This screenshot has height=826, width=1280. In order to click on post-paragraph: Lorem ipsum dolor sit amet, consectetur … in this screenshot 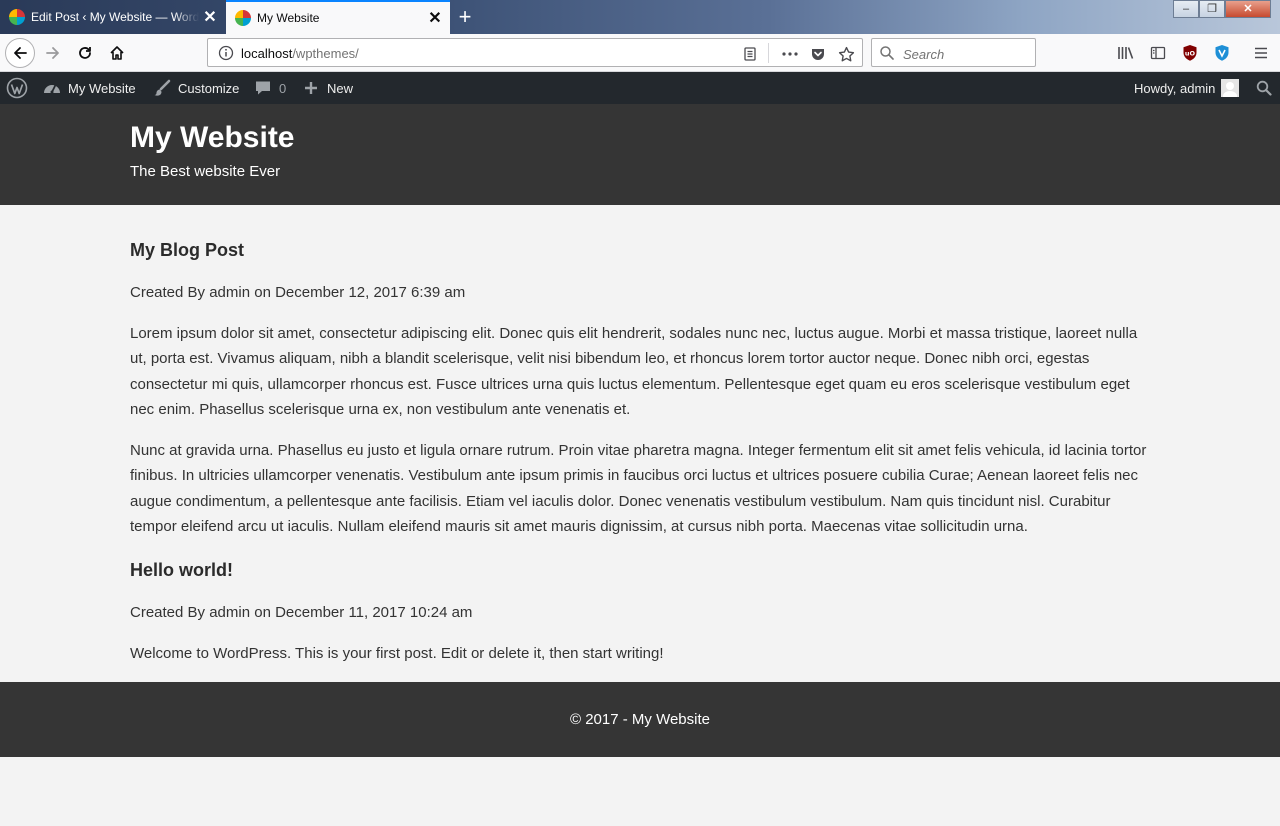, I will do `click(634, 371)`.